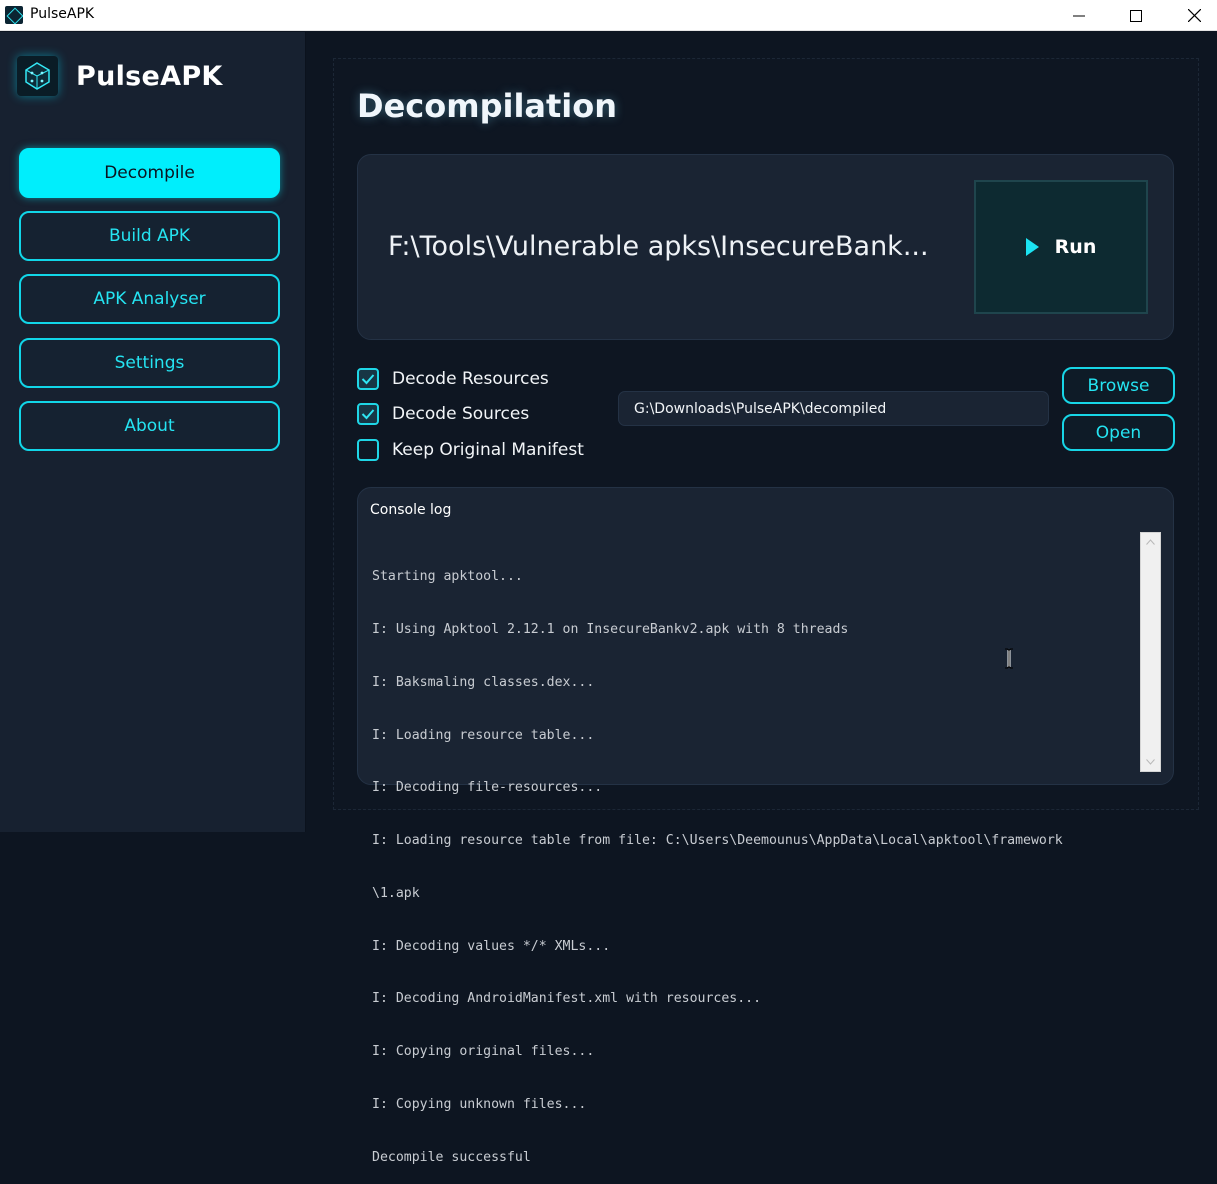 The height and width of the screenshot is (1184, 1217). I want to click on minimize-button, so click(1079, 15).